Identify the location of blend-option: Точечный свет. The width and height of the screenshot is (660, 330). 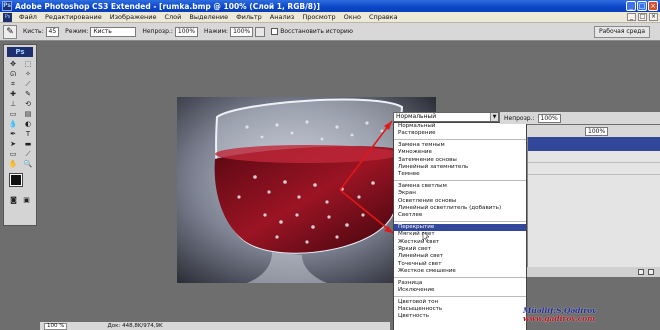
(460, 264).